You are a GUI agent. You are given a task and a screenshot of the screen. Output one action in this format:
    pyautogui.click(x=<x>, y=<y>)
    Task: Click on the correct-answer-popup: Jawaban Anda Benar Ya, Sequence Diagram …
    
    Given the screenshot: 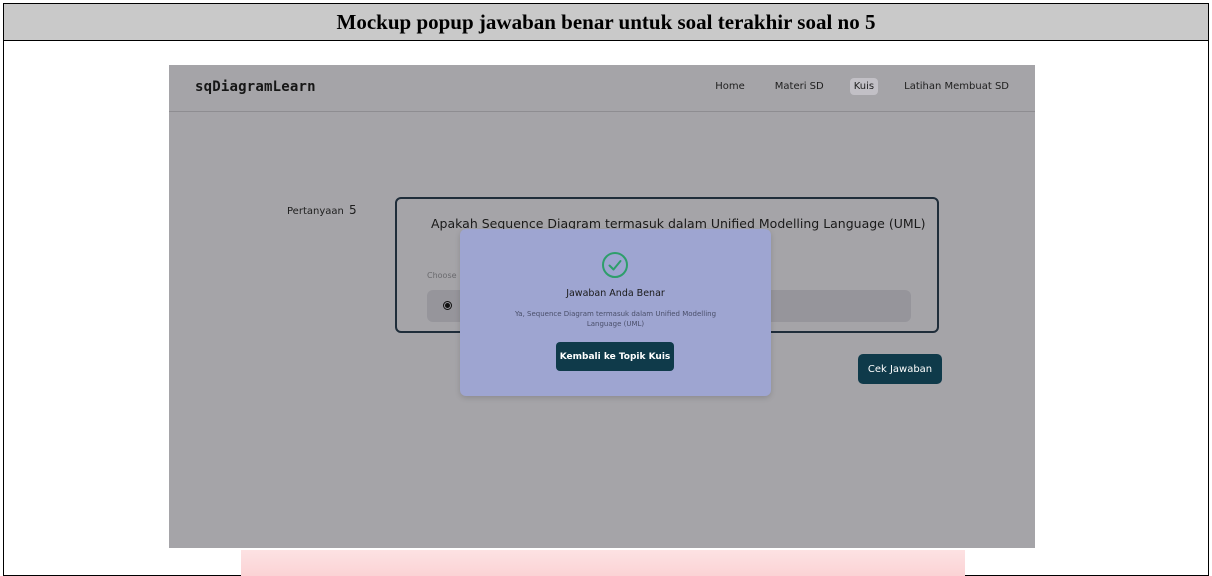 What is the action you would take?
    pyautogui.click(x=615, y=312)
    